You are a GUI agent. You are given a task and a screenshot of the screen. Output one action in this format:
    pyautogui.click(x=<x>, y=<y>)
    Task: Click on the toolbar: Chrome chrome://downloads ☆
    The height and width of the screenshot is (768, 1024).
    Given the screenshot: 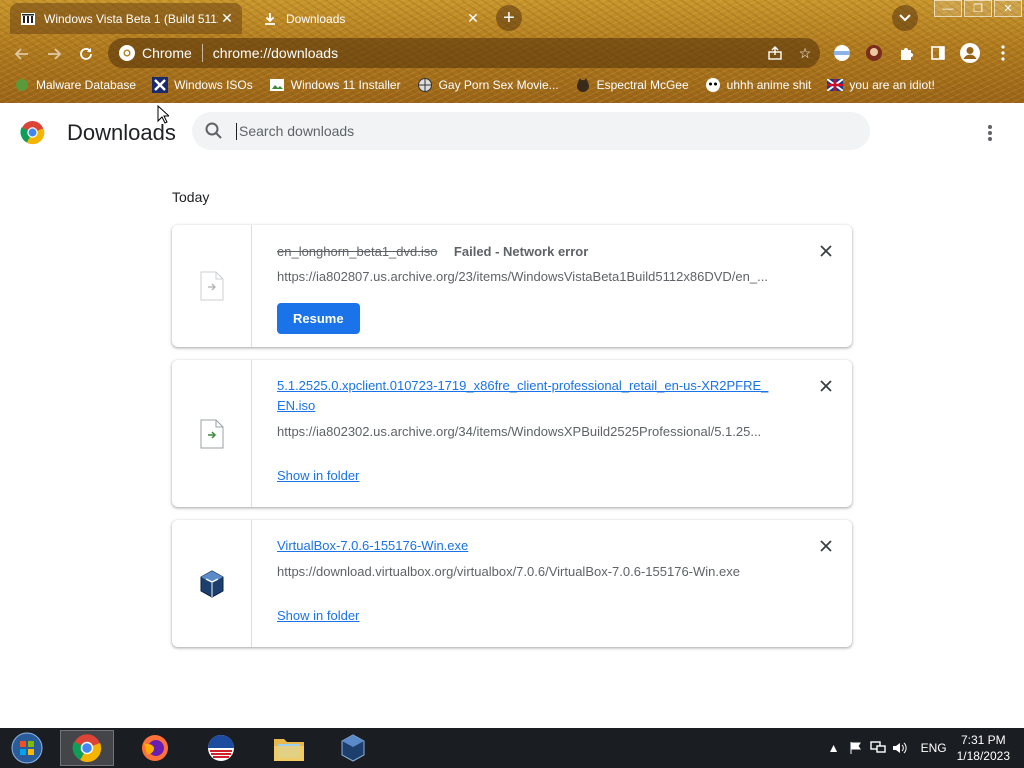 What is the action you would take?
    pyautogui.click(x=512, y=53)
    